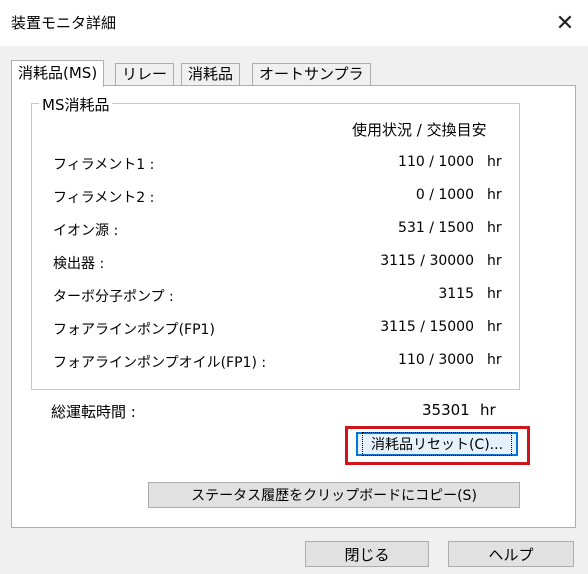 The height and width of the screenshot is (574, 588). What do you see at coordinates (276, 264) in the screenshot?
I see `list-item: 検出器 : 3115 / 30000 hr` at bounding box center [276, 264].